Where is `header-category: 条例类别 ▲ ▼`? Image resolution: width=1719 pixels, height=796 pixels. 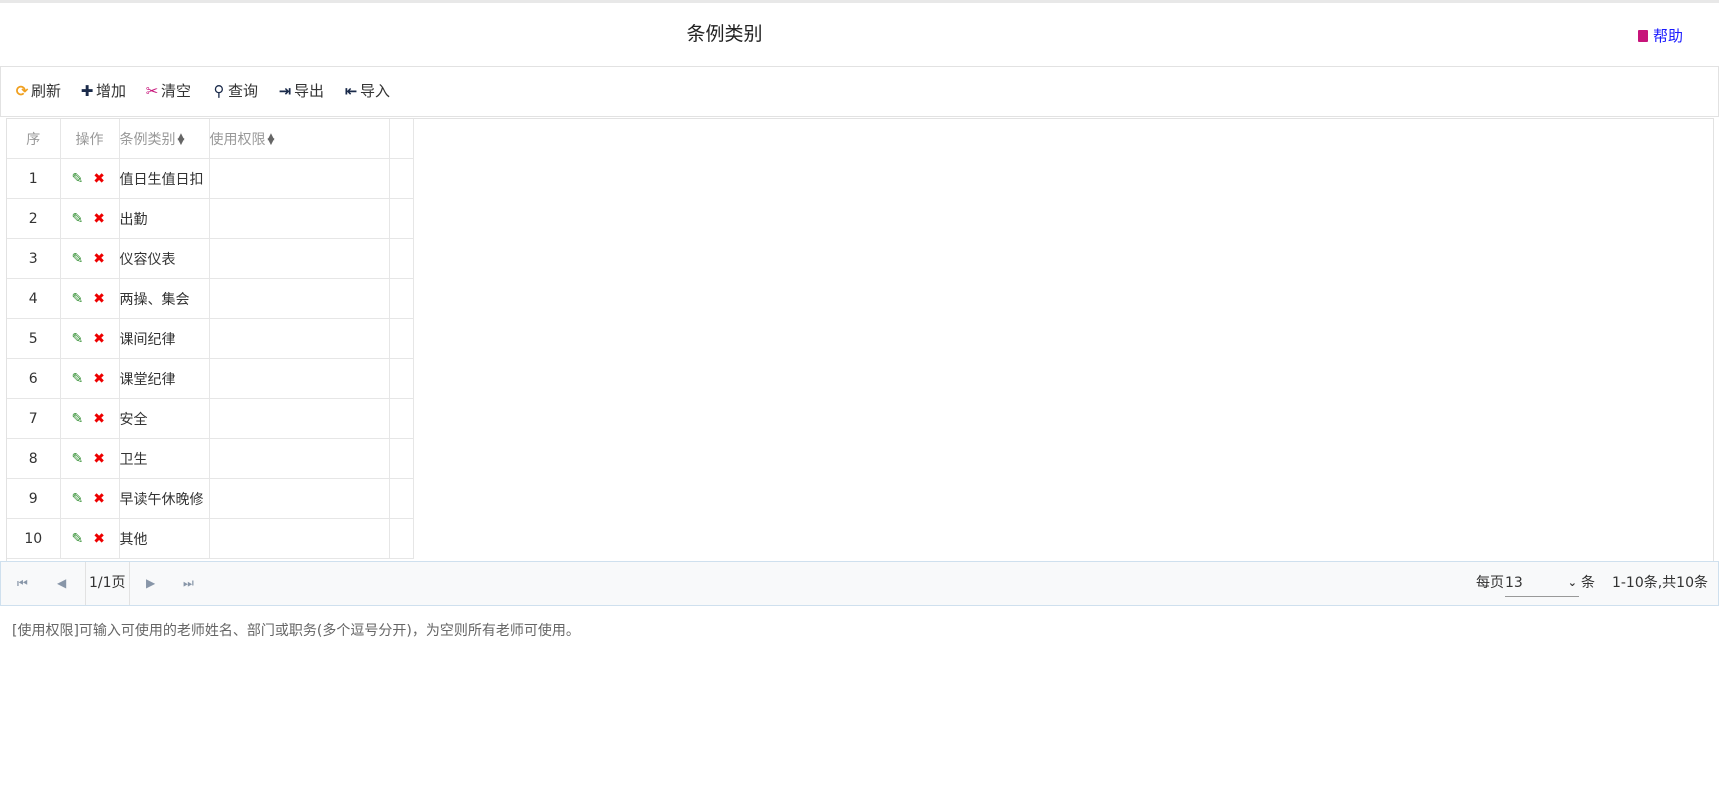
header-category: 条例类别 ▲ ▼ is located at coordinates (164, 139).